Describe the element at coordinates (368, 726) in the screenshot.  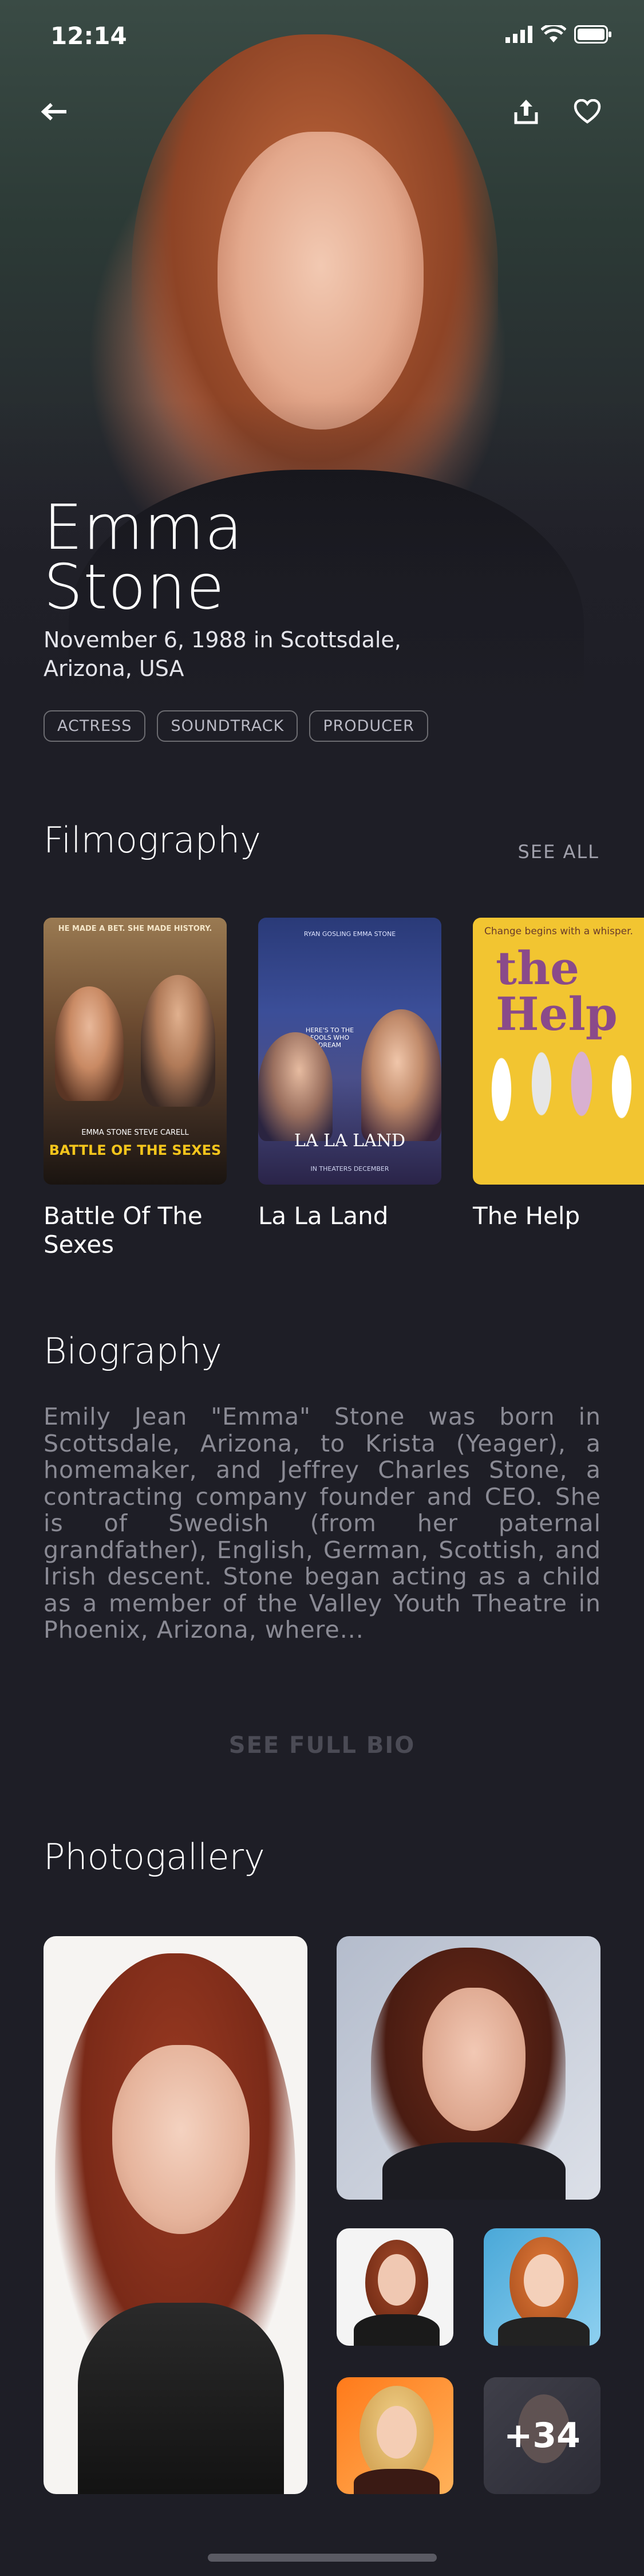
I see `tag-producer: PRODUCER` at that location.